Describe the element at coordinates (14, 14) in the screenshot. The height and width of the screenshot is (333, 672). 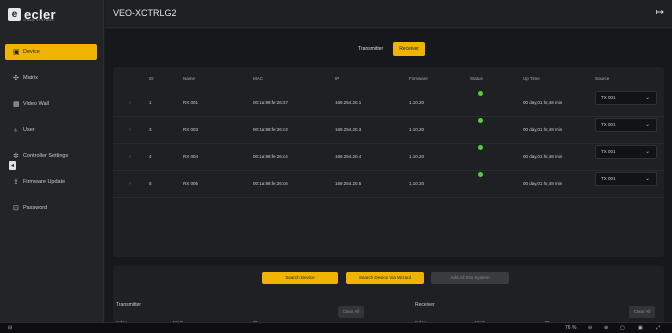
I see `logo-mark: e` at that location.